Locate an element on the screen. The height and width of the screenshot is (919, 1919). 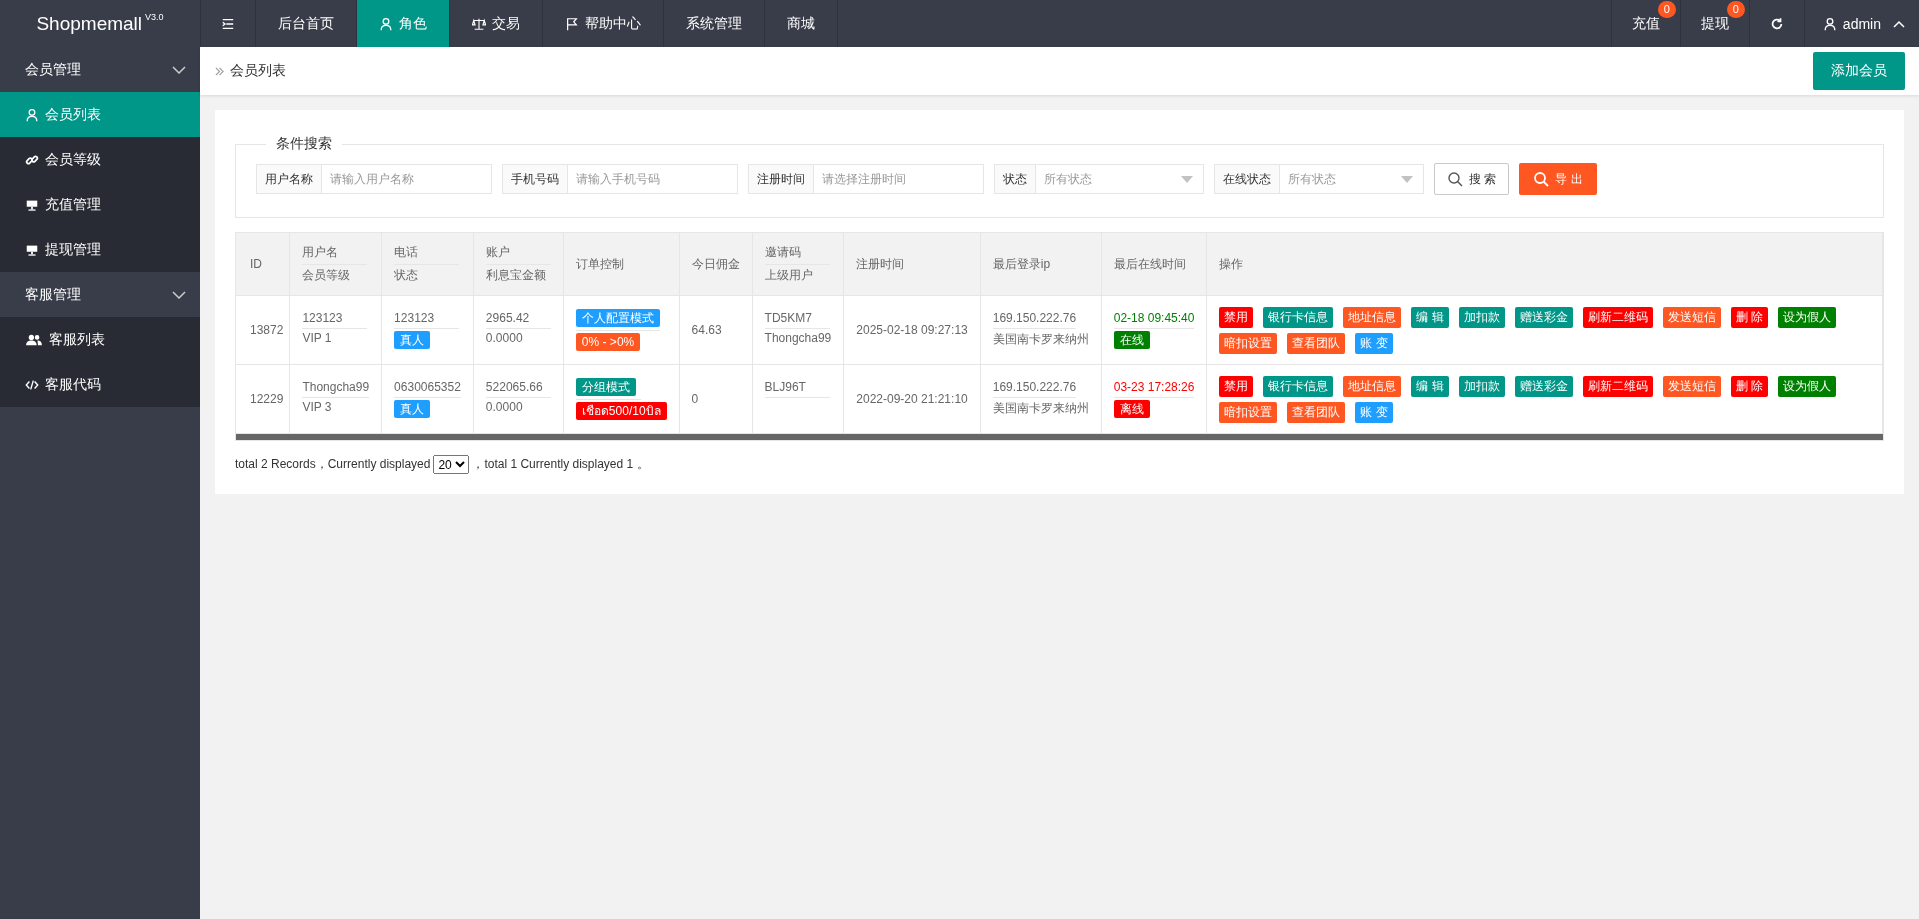
column-header: 订单控制 is located at coordinates (599, 263).